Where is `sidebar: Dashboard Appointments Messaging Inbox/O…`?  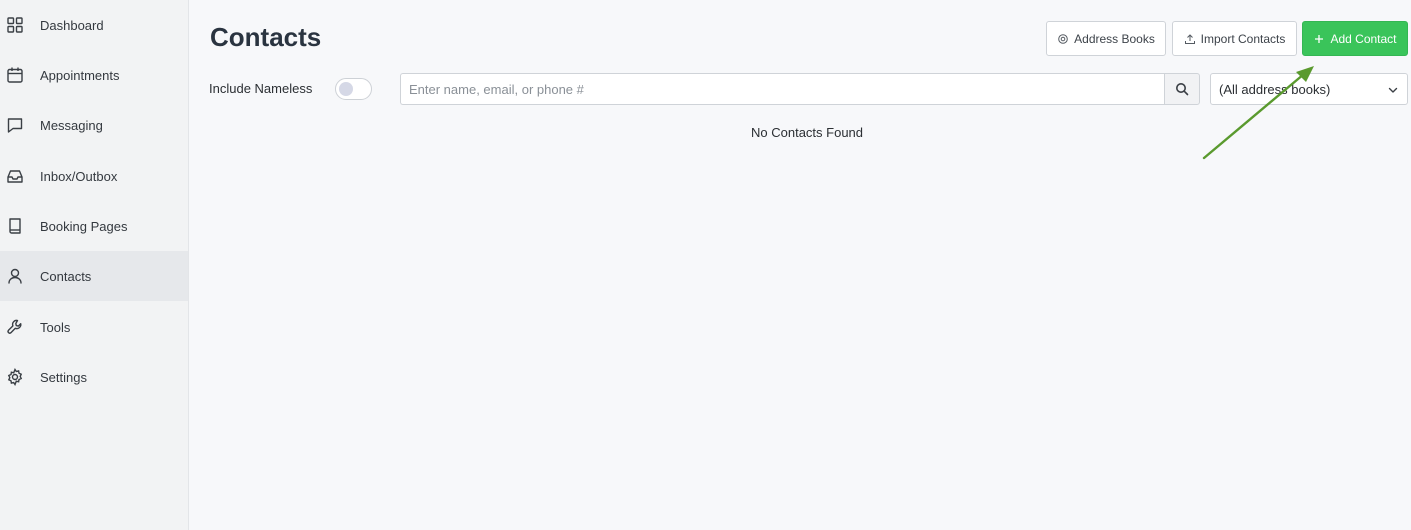 sidebar: Dashboard Appointments Messaging Inbox/O… is located at coordinates (94, 265).